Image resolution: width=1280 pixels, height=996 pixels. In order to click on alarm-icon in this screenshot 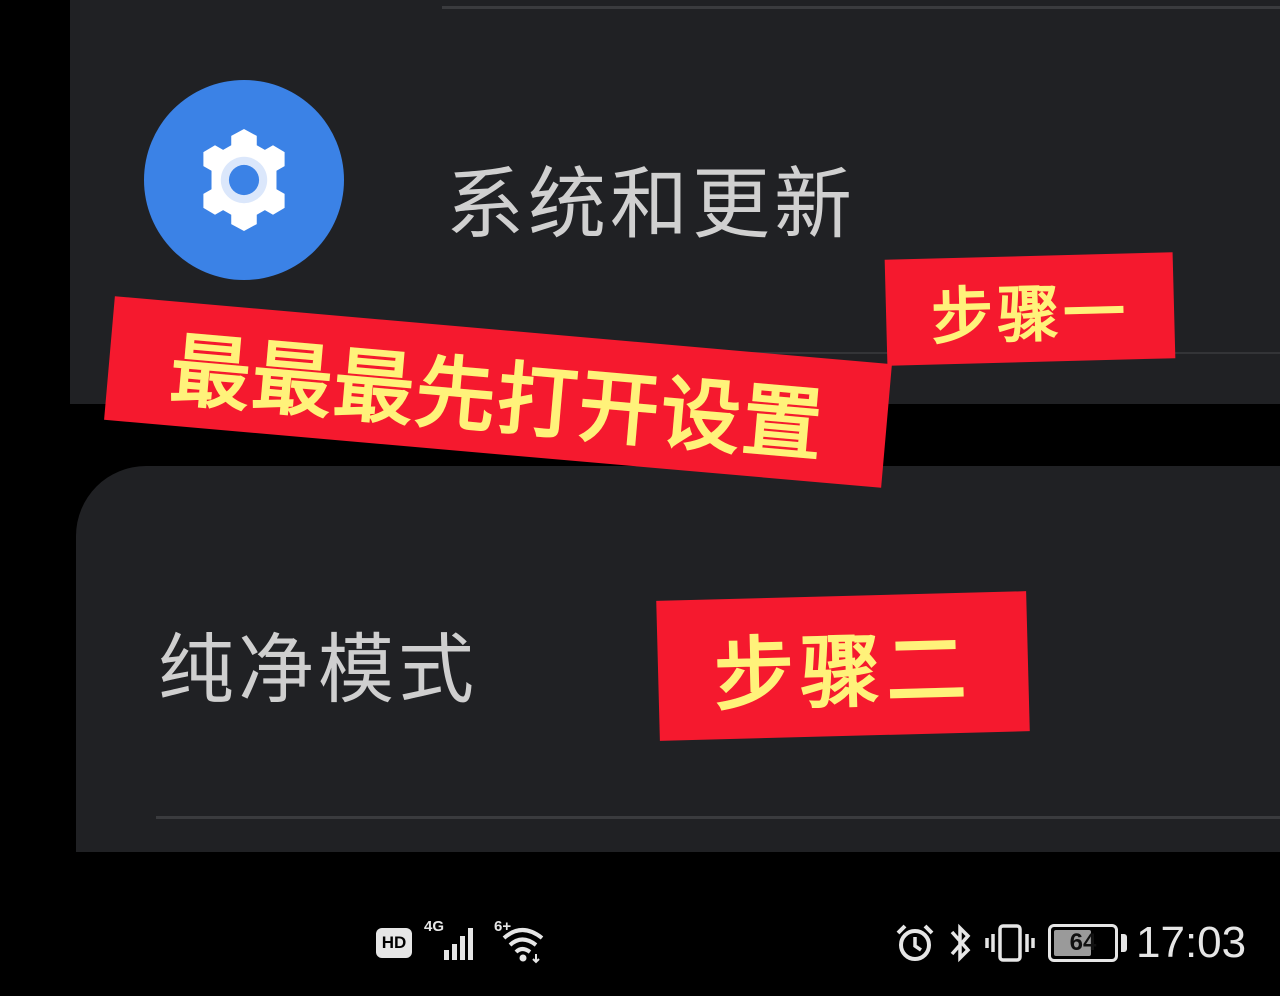, I will do `click(915, 942)`.